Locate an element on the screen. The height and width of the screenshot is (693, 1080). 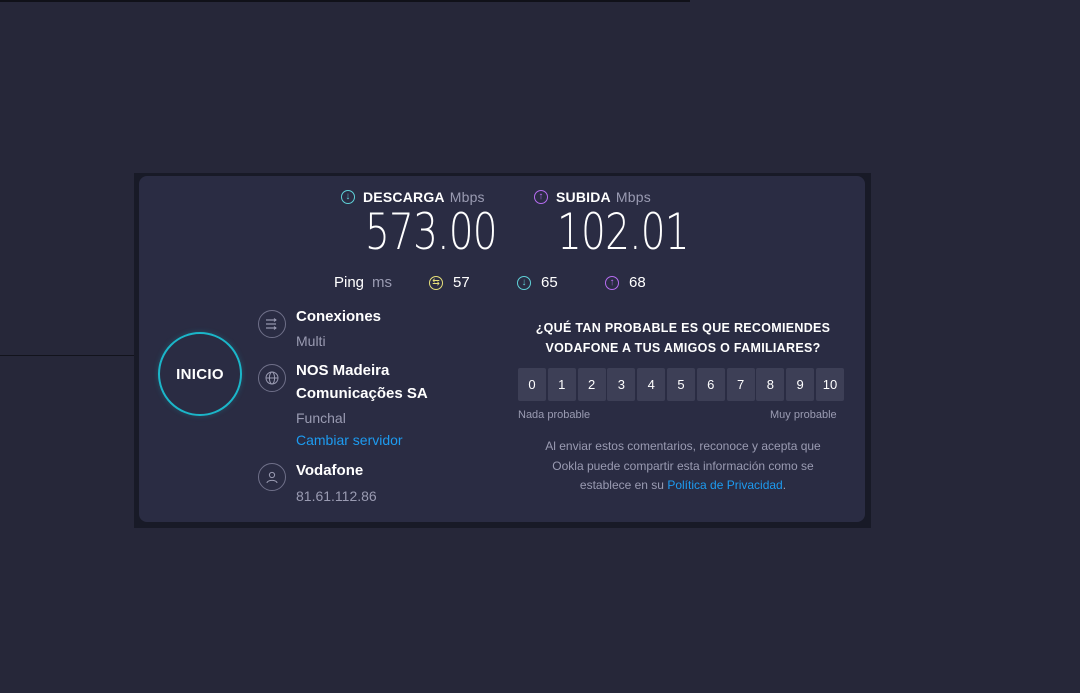
server-name-line2: Comunicações SA is located at coordinates (362, 393).